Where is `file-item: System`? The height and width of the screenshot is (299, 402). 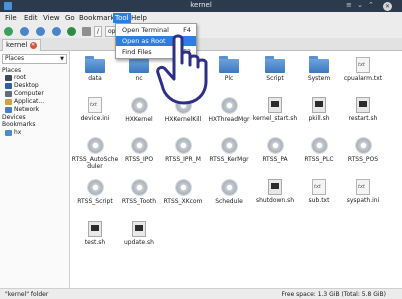 file-item: System is located at coordinates (319, 69).